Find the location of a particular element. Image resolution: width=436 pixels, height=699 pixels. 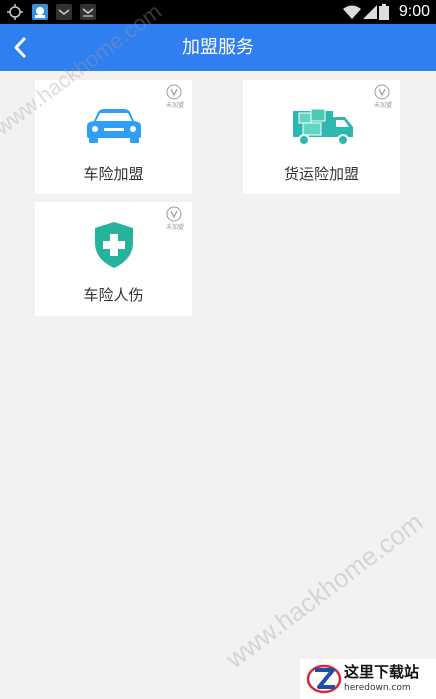

app-bar: 加盟服务 is located at coordinates (218, 47).